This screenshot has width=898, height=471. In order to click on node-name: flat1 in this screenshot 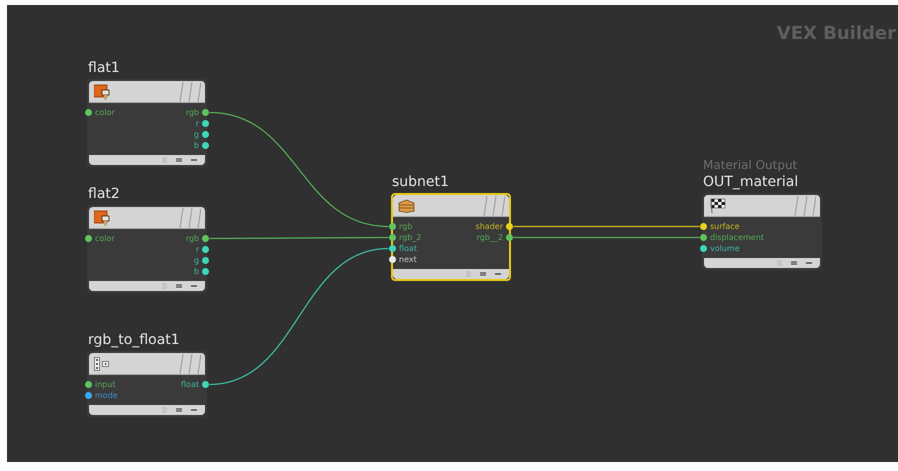, I will do `click(104, 68)`.